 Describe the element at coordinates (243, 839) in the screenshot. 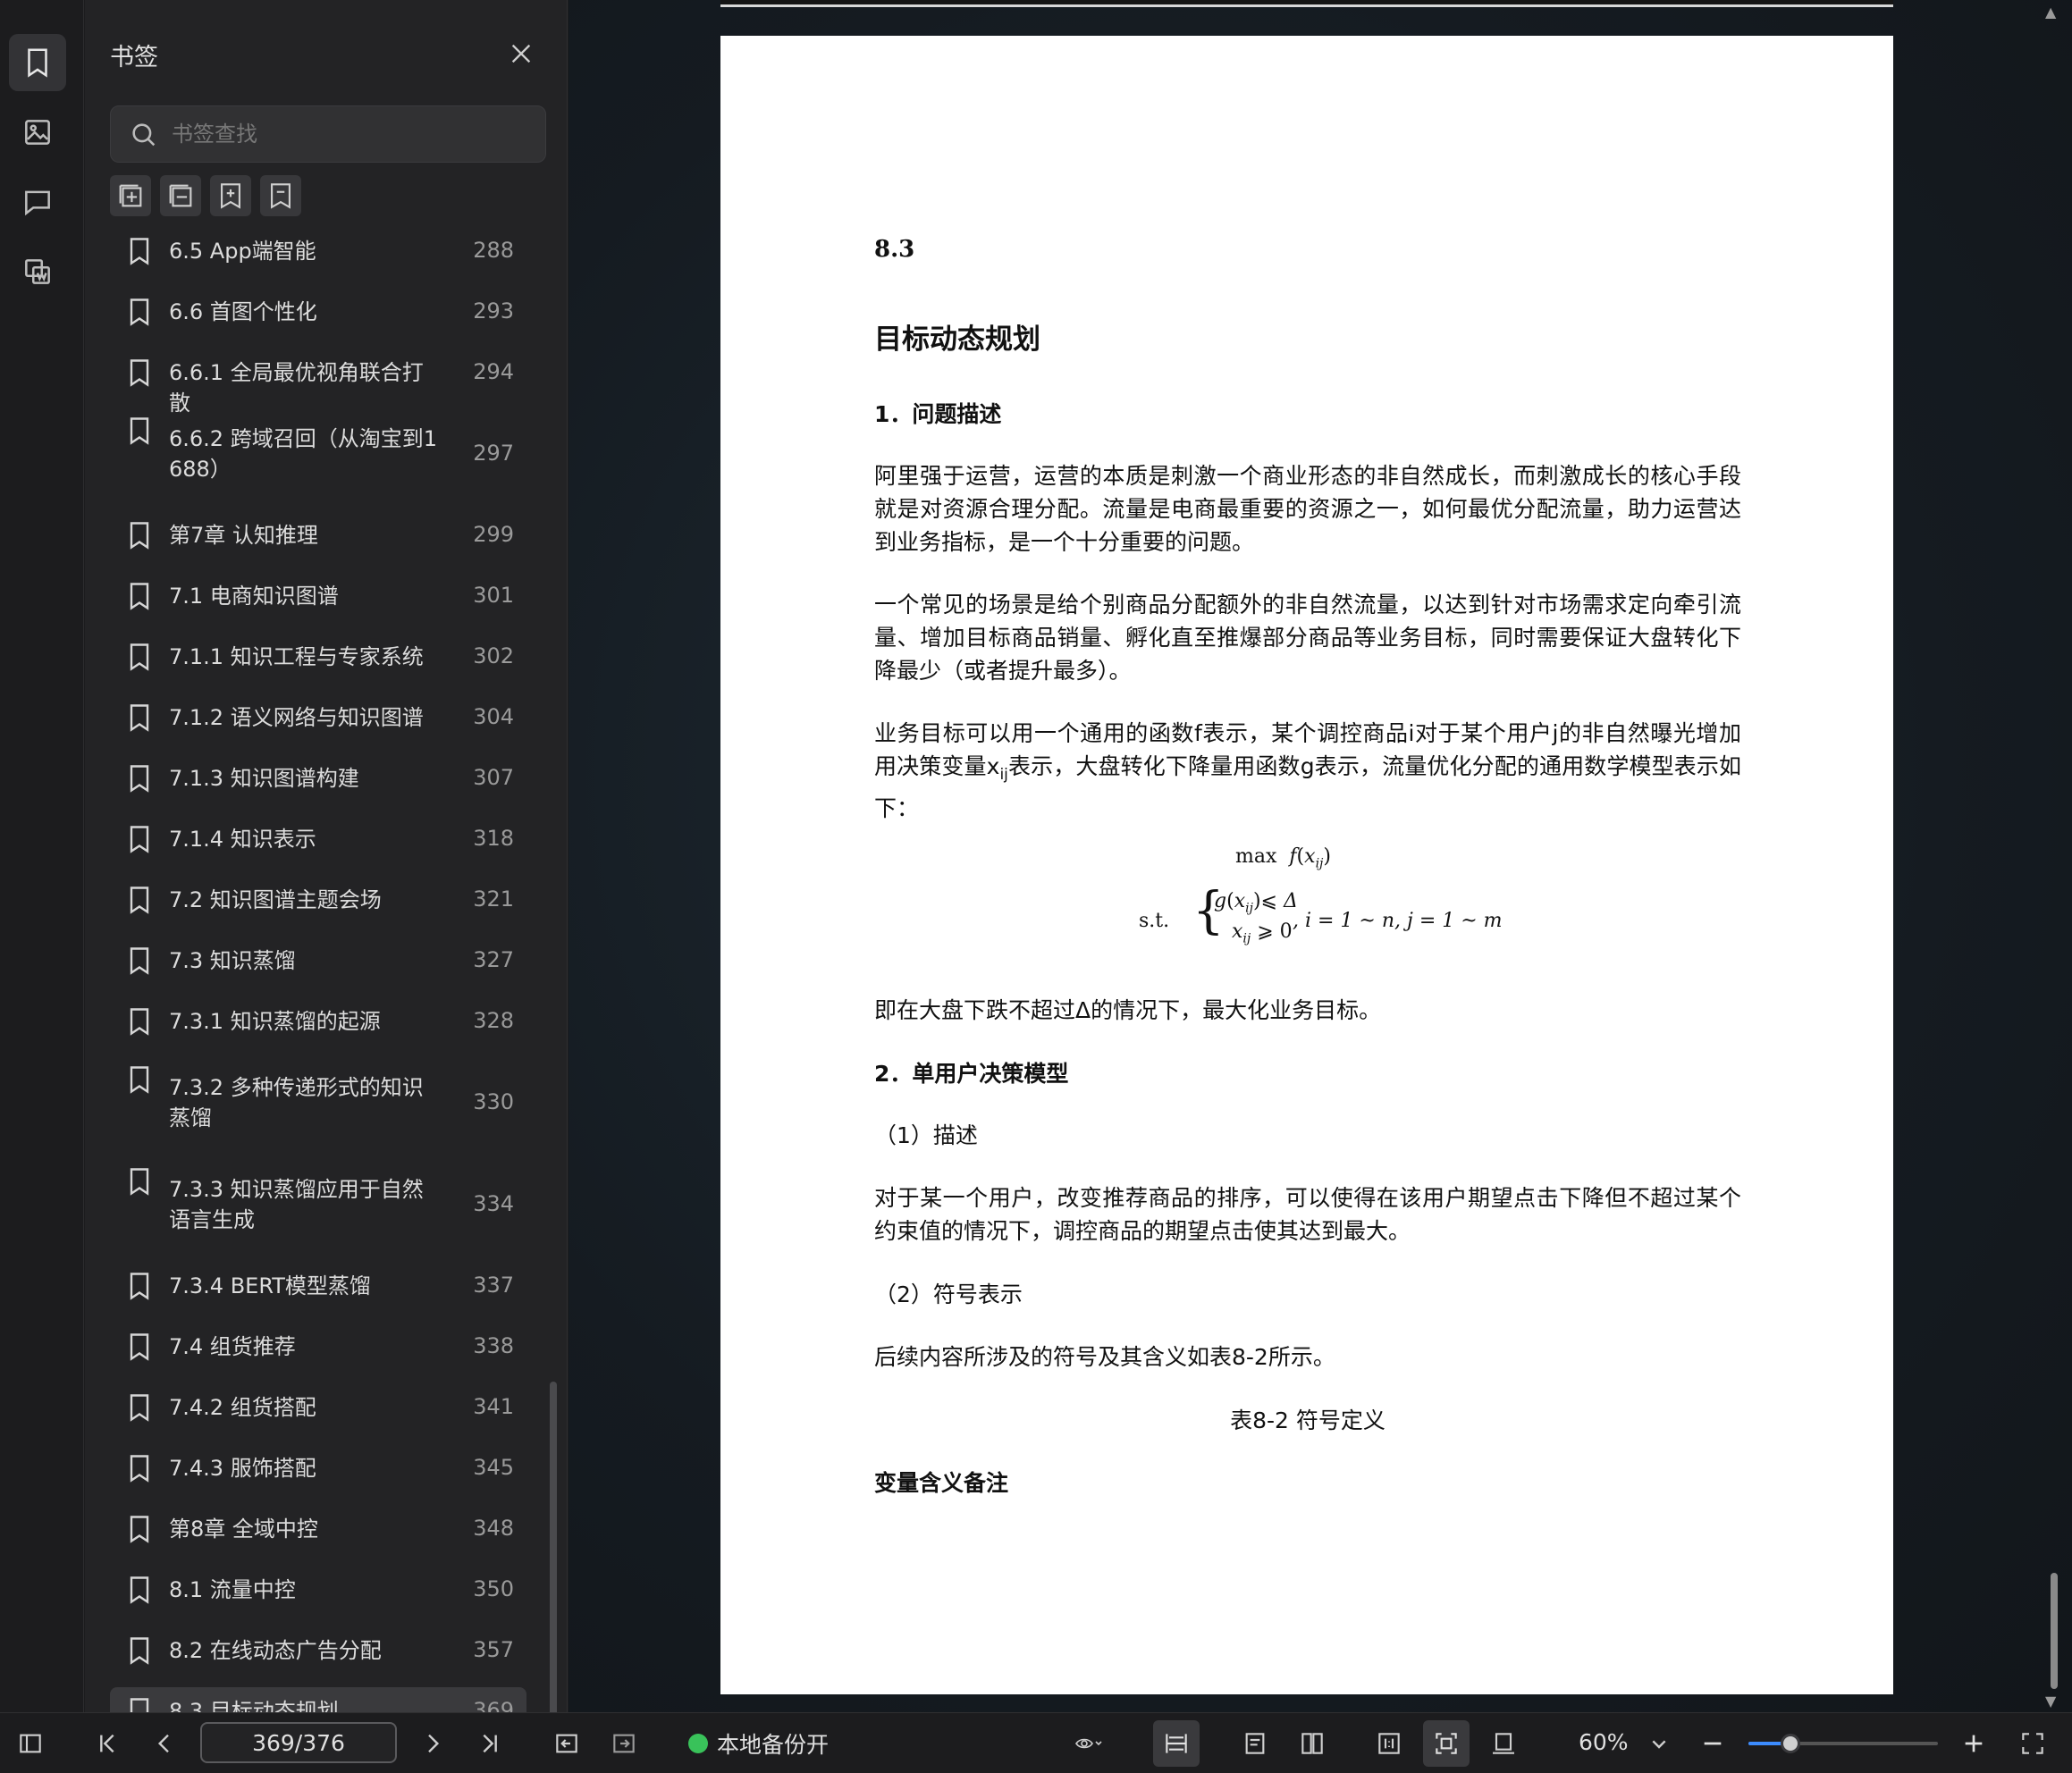

I see `bookmark-label: 7.1.4 知识表示` at that location.